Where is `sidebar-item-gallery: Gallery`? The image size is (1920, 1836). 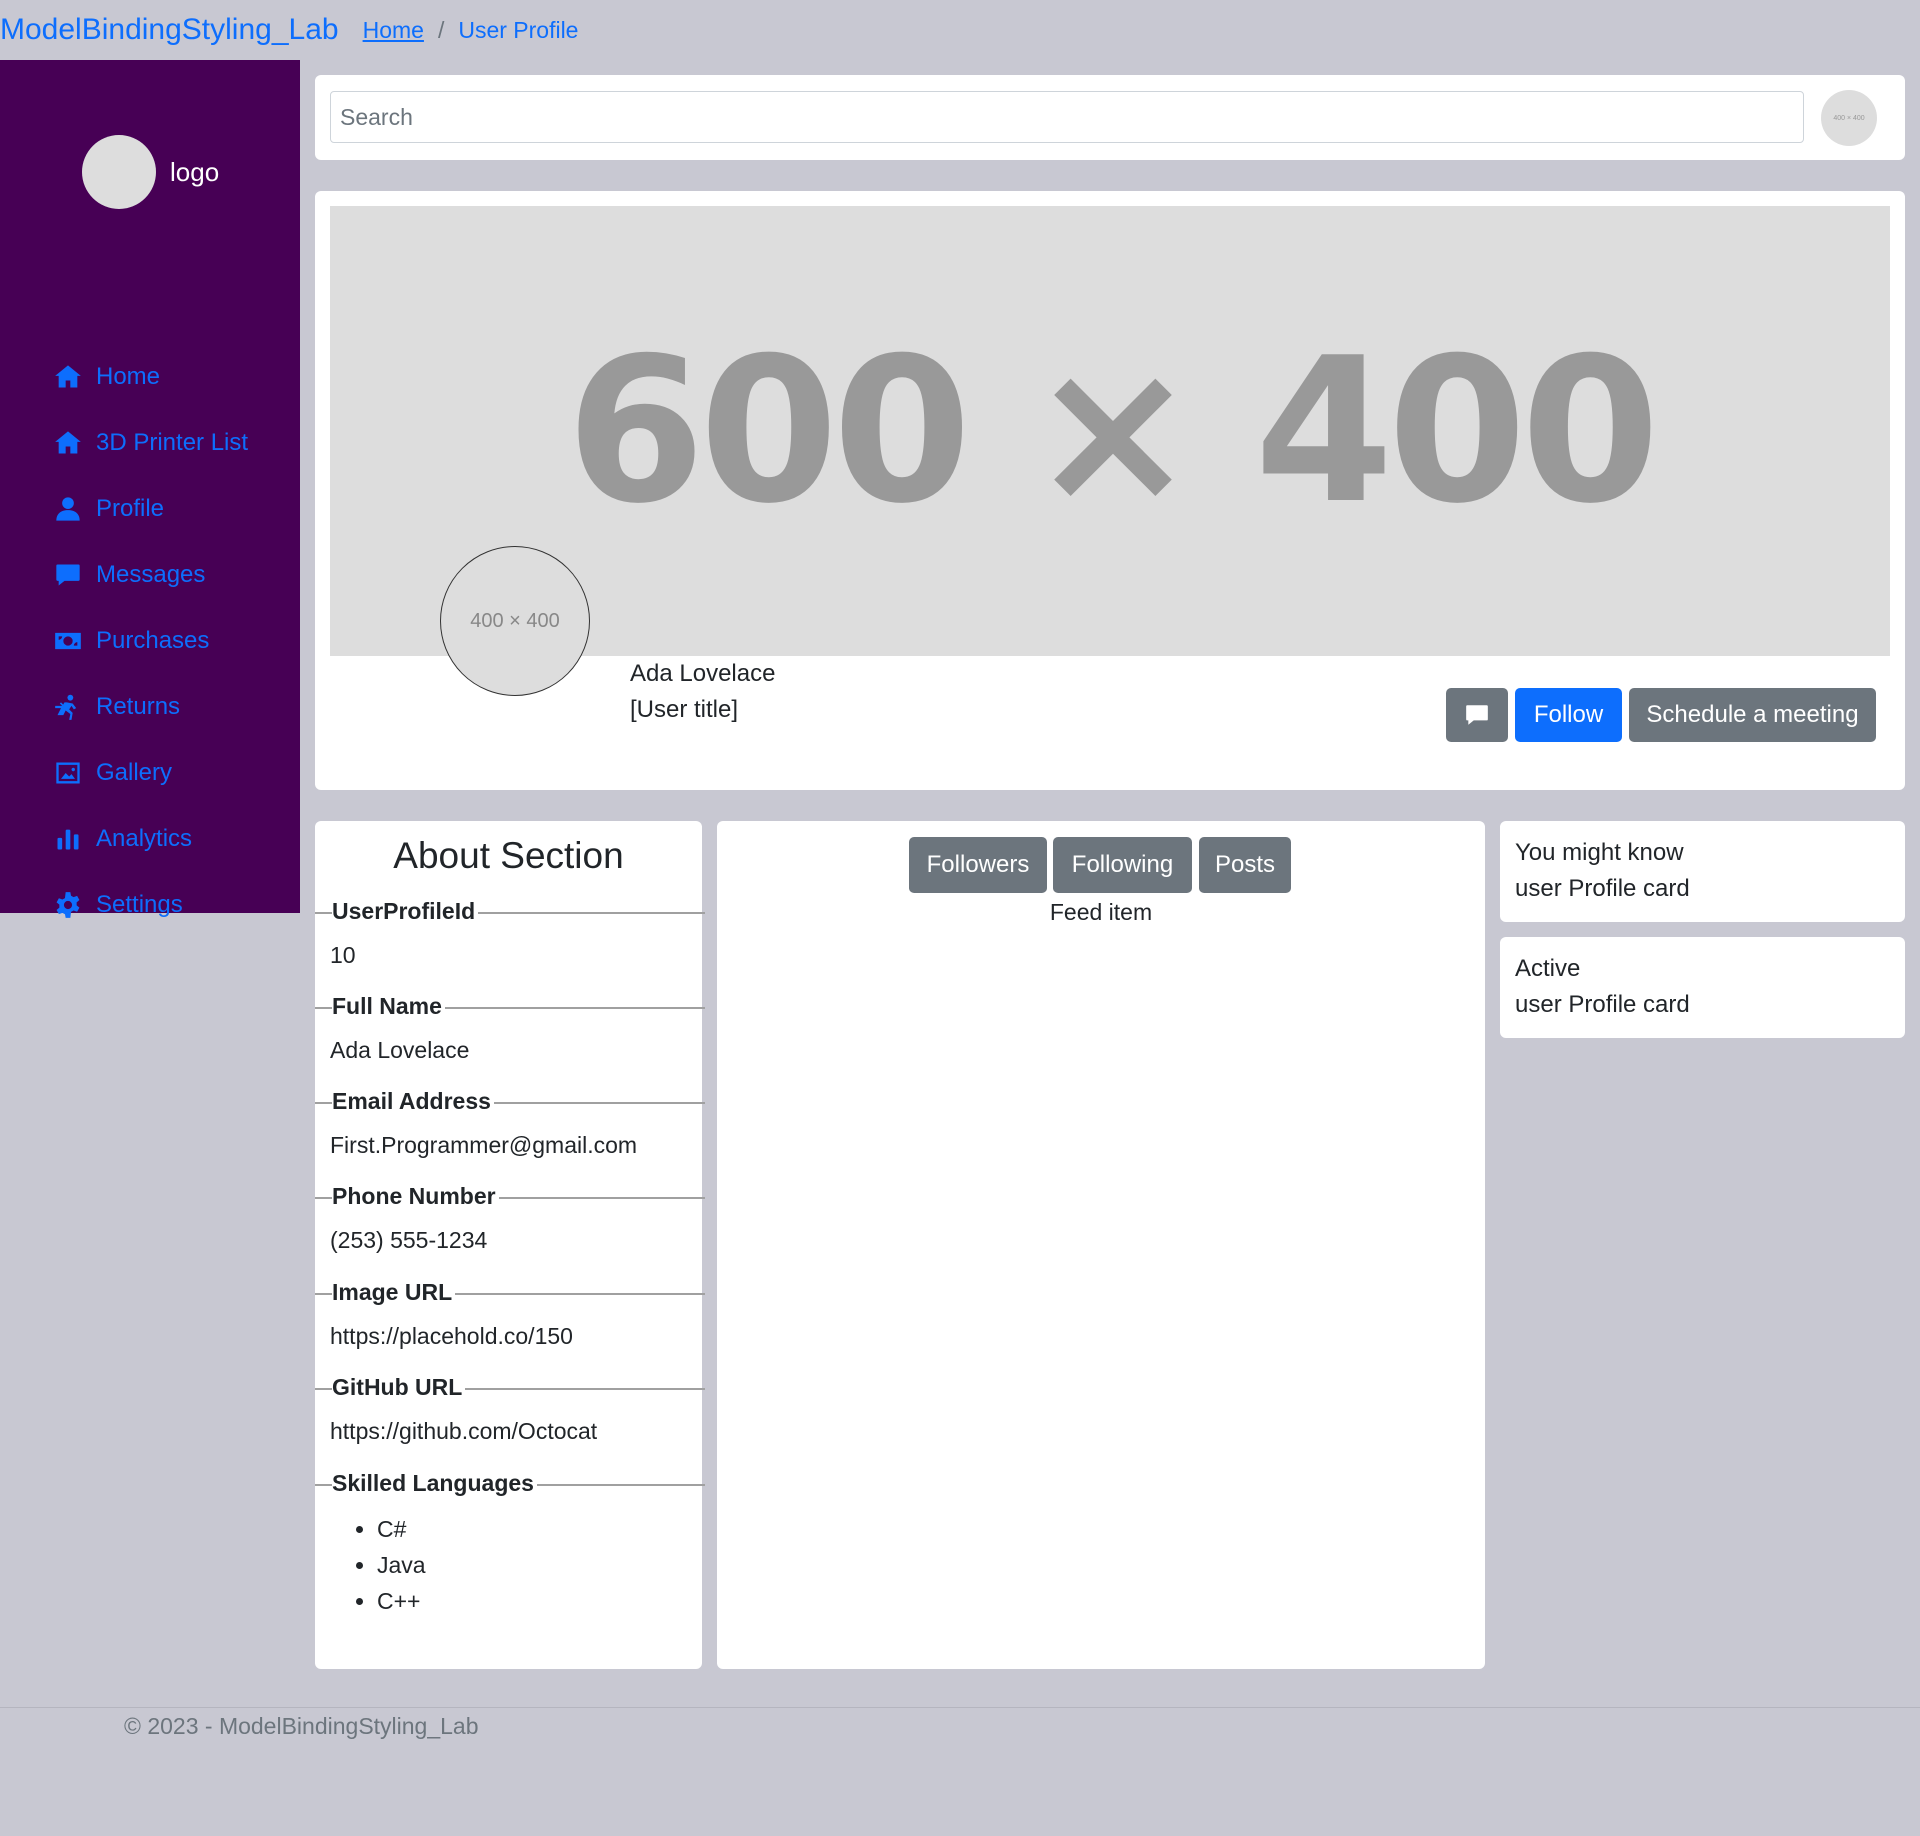 sidebar-item-gallery: Gallery is located at coordinates (151, 773).